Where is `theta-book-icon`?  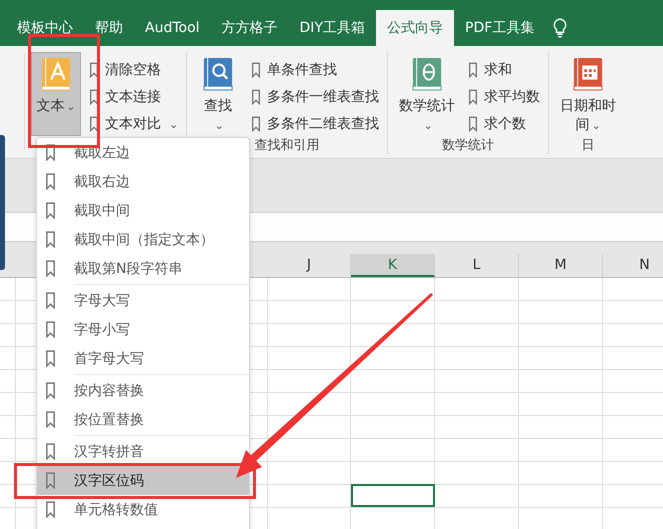 theta-book-icon is located at coordinates (427, 74).